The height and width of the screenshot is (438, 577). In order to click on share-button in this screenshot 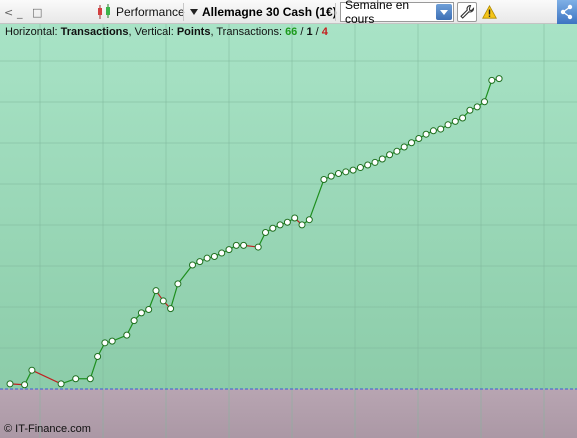, I will do `click(567, 12)`.